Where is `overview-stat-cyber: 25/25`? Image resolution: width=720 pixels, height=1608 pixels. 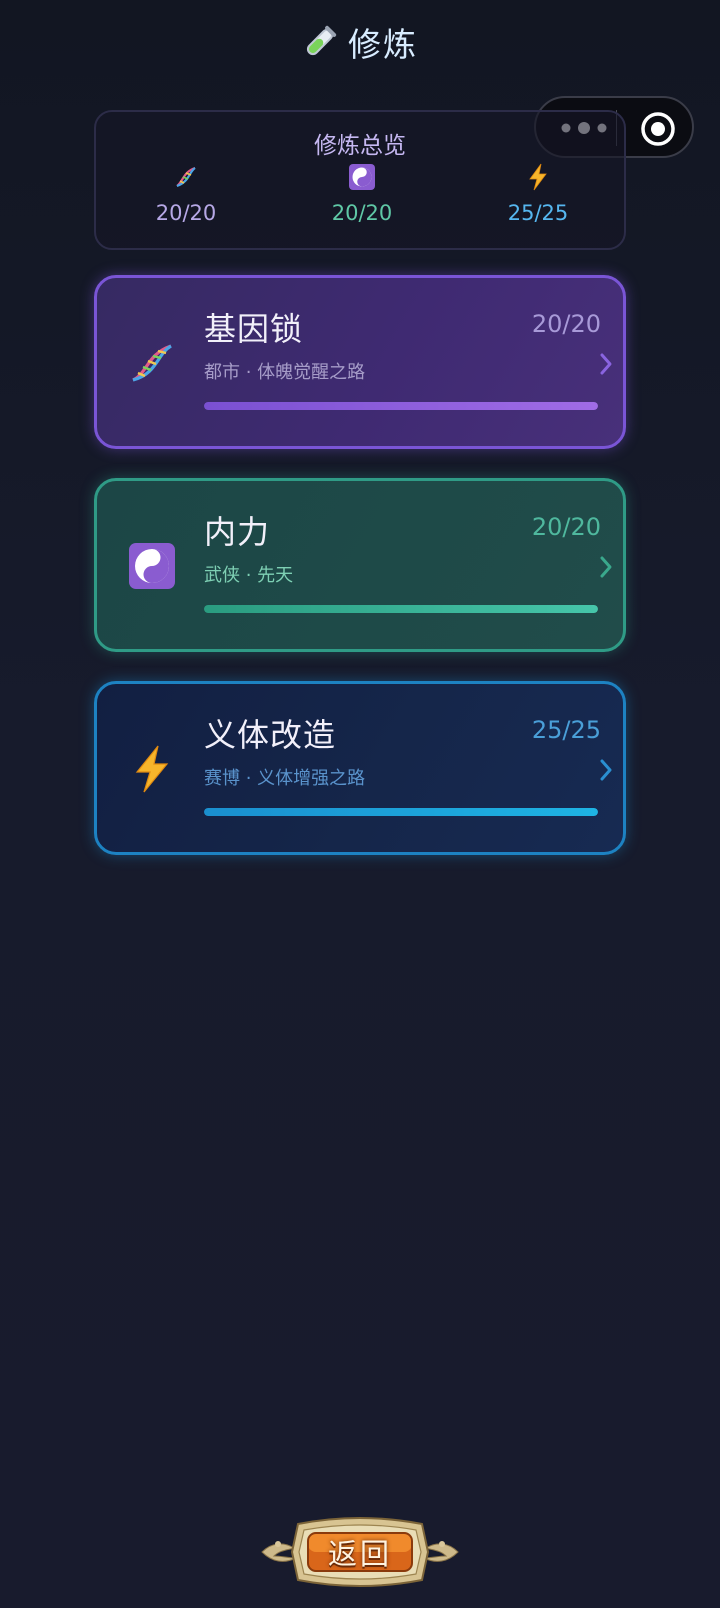 overview-stat-cyber: 25/25 is located at coordinates (538, 193).